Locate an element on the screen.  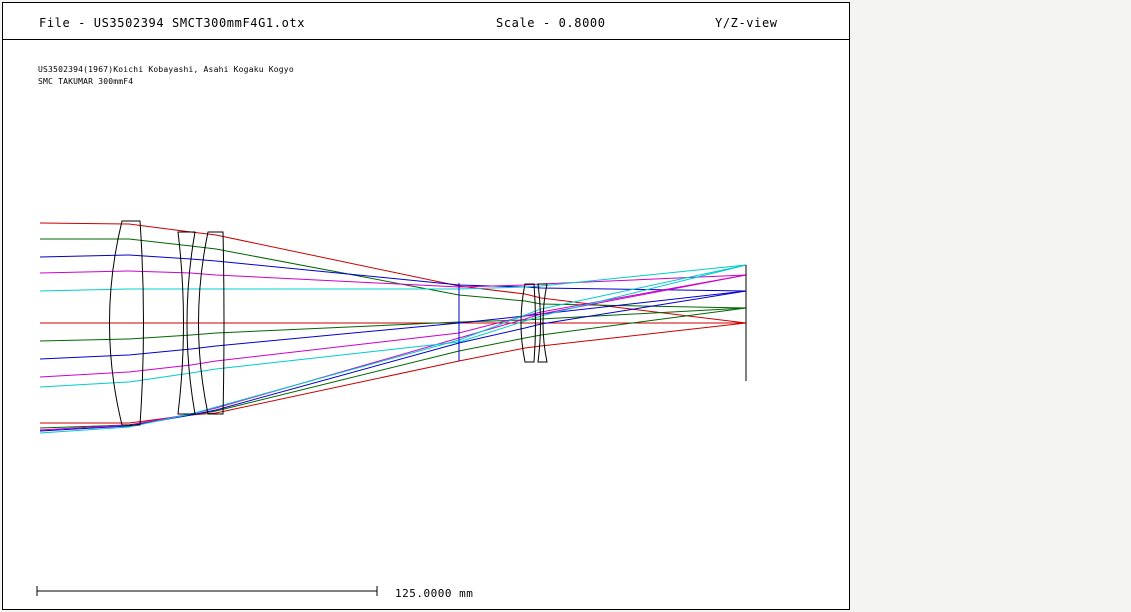
scale-bar-label: 125.0000 mm is located at coordinates (434, 593).